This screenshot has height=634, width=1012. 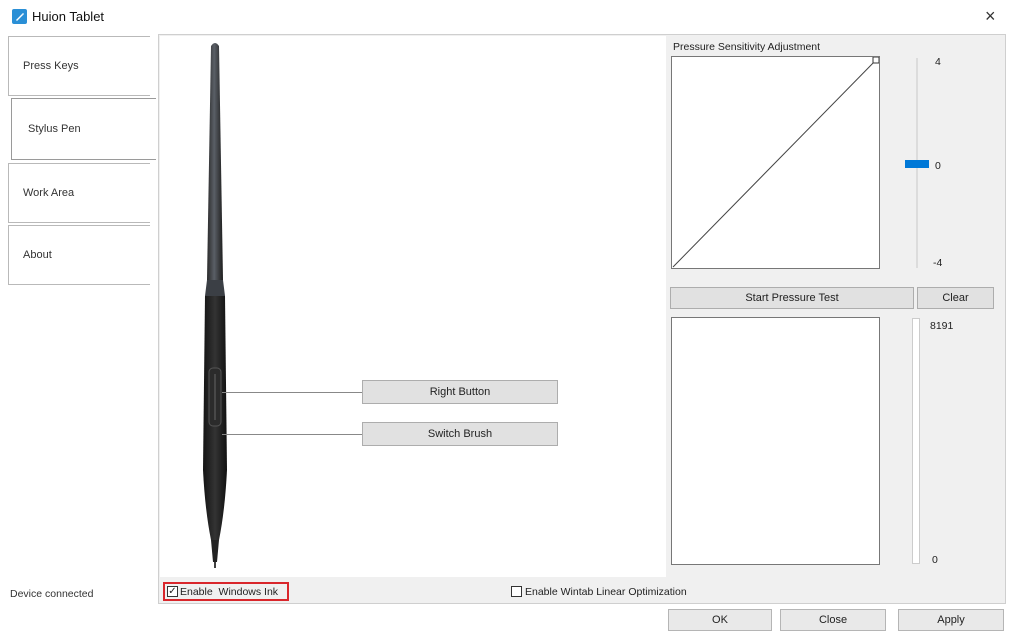 What do you see at coordinates (916, 441) in the screenshot?
I see `pressure-level-bar` at bounding box center [916, 441].